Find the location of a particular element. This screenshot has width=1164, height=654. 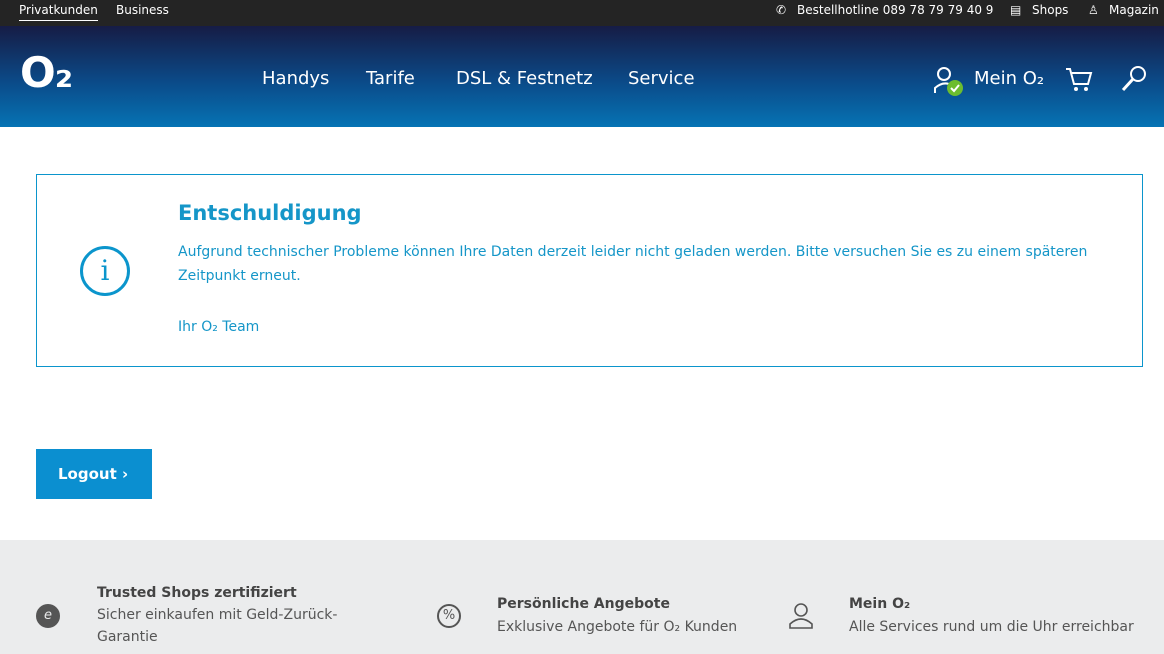

alert-signature: Ihr O₂ Team is located at coordinates (219, 327).